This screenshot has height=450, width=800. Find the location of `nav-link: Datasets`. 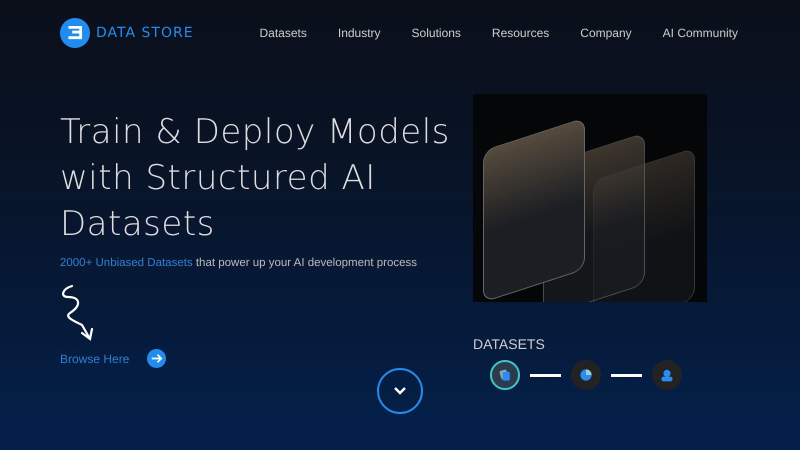

nav-link: Datasets is located at coordinates (283, 33).